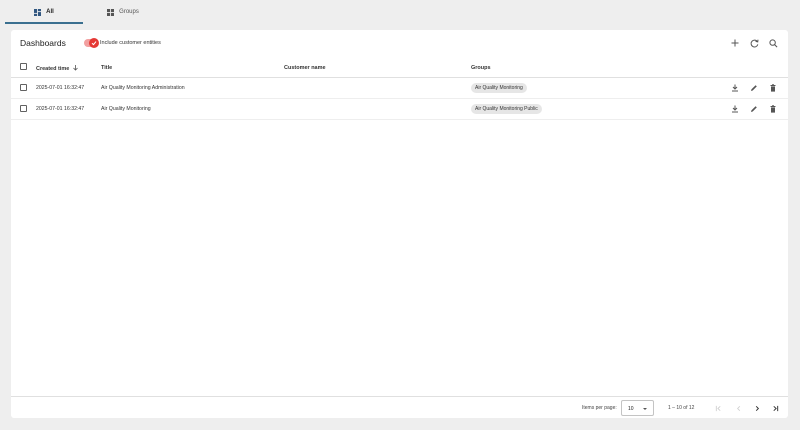 This screenshot has height=430, width=800. Describe the element at coordinates (130, 43) in the screenshot. I see `include-customer-label: Include customer entities` at that location.